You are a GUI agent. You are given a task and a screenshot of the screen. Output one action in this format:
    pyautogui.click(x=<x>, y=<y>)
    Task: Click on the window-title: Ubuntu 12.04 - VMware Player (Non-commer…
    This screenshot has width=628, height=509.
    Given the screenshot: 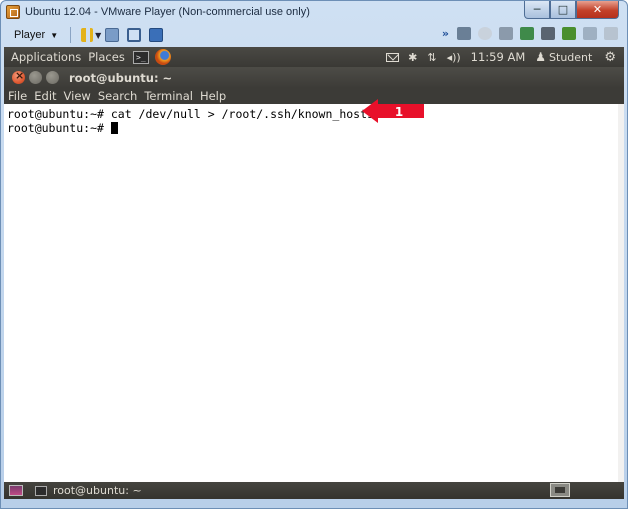 What is the action you would take?
    pyautogui.click(x=167, y=12)
    